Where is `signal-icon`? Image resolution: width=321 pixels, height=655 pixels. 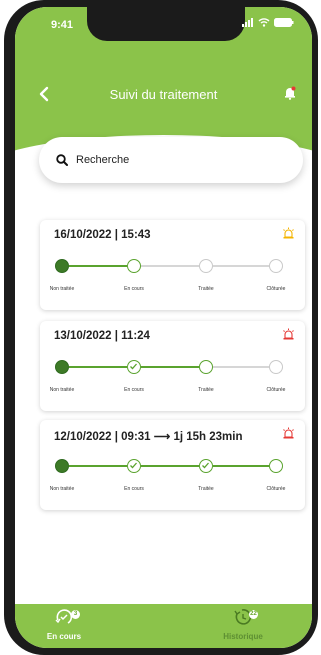
signal-icon is located at coordinates (247, 22).